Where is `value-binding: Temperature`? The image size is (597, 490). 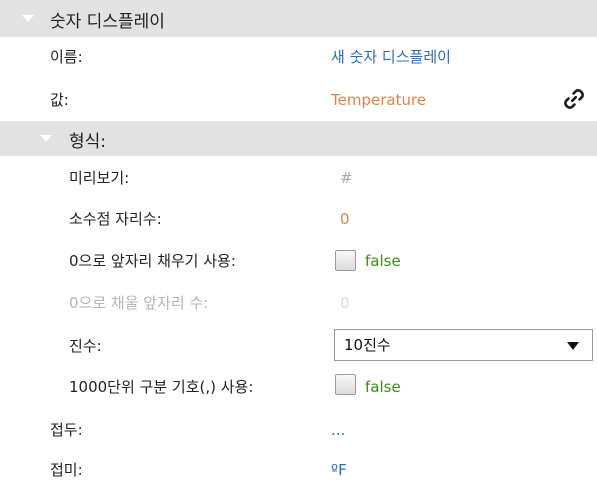
value-binding: Temperature is located at coordinates (378, 100).